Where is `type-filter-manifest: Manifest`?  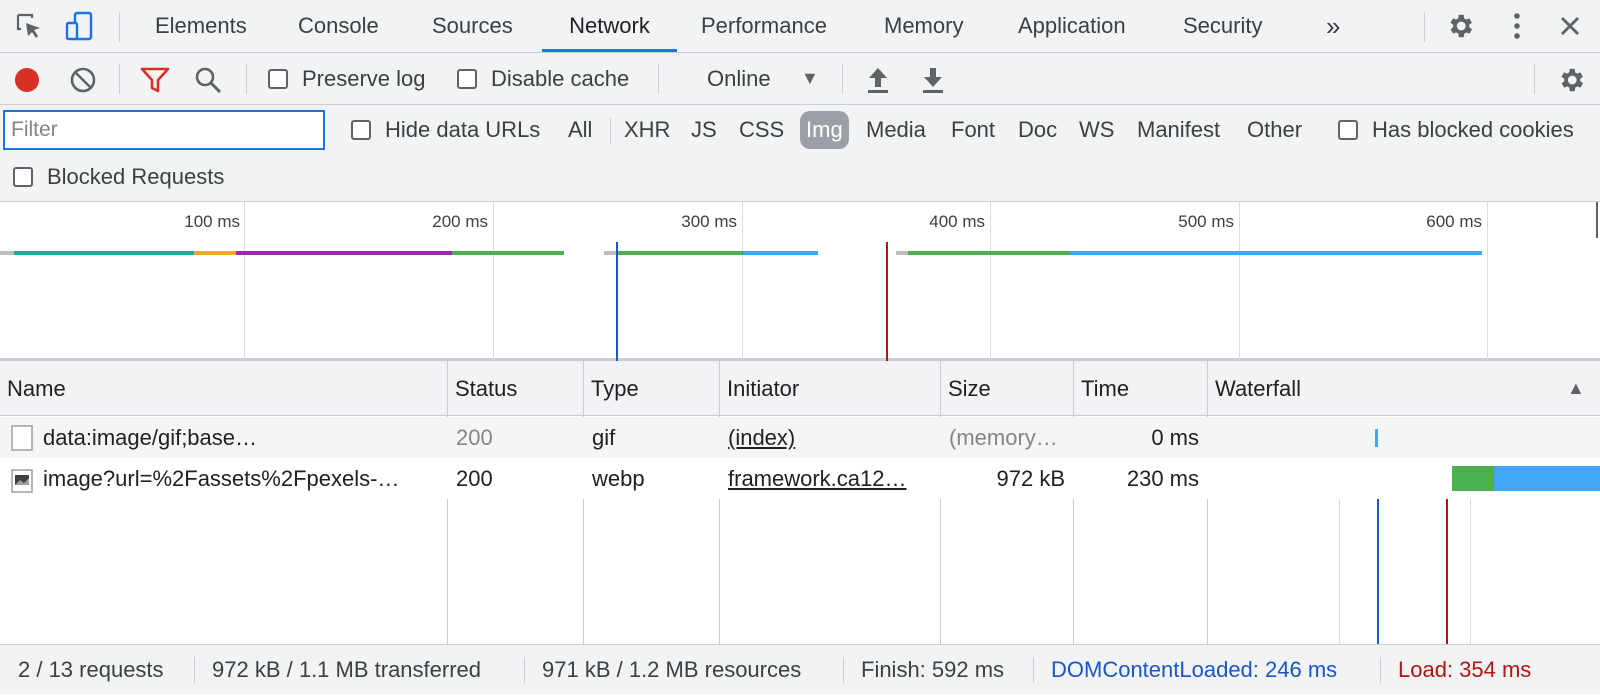
type-filter-manifest: Manifest is located at coordinates (1178, 130).